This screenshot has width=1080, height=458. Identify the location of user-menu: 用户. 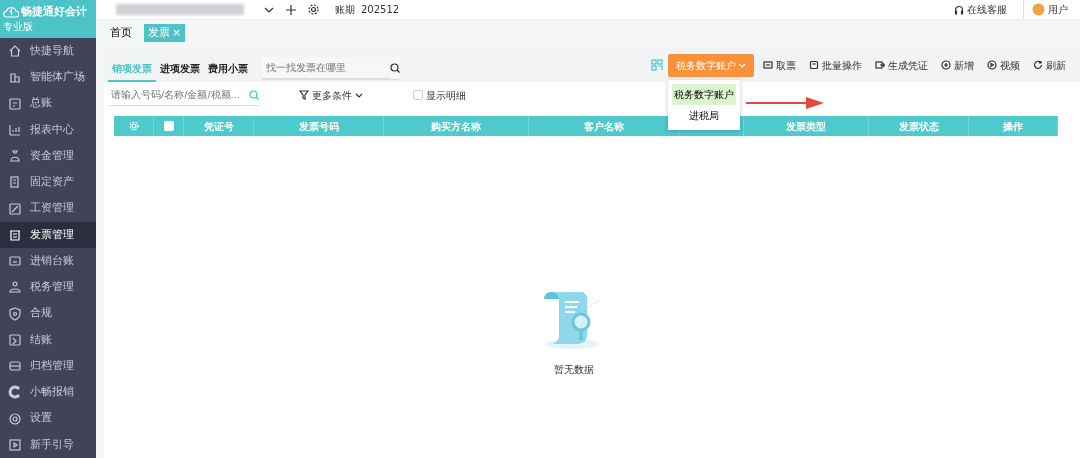
(1047, 9).